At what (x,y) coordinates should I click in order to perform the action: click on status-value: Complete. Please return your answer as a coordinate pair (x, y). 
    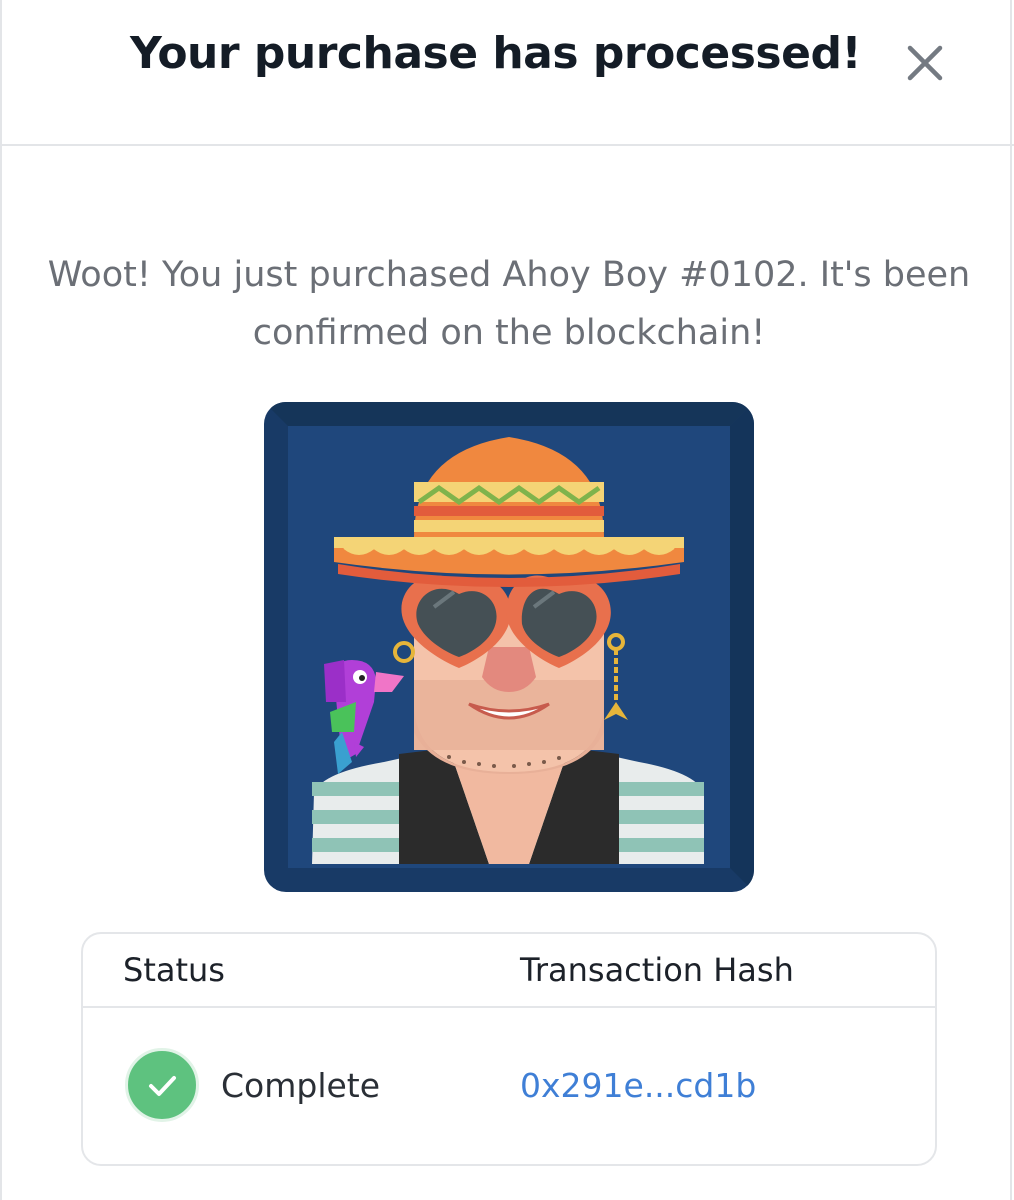
    Looking at the image, I should click on (301, 1085).